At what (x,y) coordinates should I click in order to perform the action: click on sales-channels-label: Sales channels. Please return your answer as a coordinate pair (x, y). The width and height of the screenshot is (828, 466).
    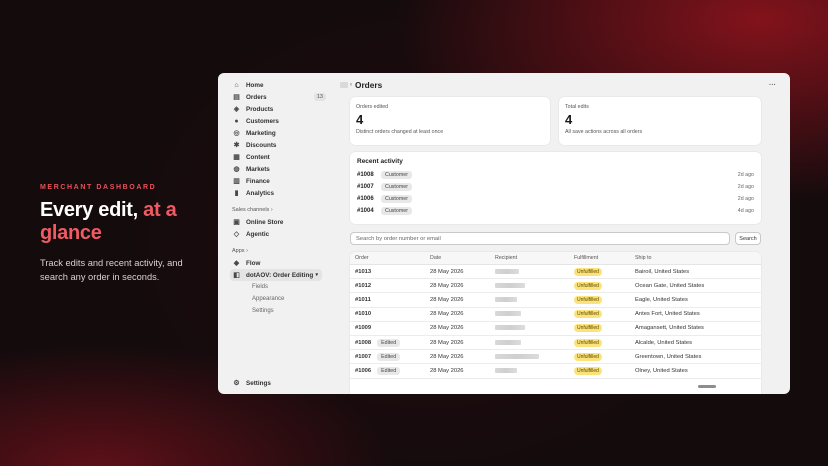
    Looking at the image, I should click on (251, 209).